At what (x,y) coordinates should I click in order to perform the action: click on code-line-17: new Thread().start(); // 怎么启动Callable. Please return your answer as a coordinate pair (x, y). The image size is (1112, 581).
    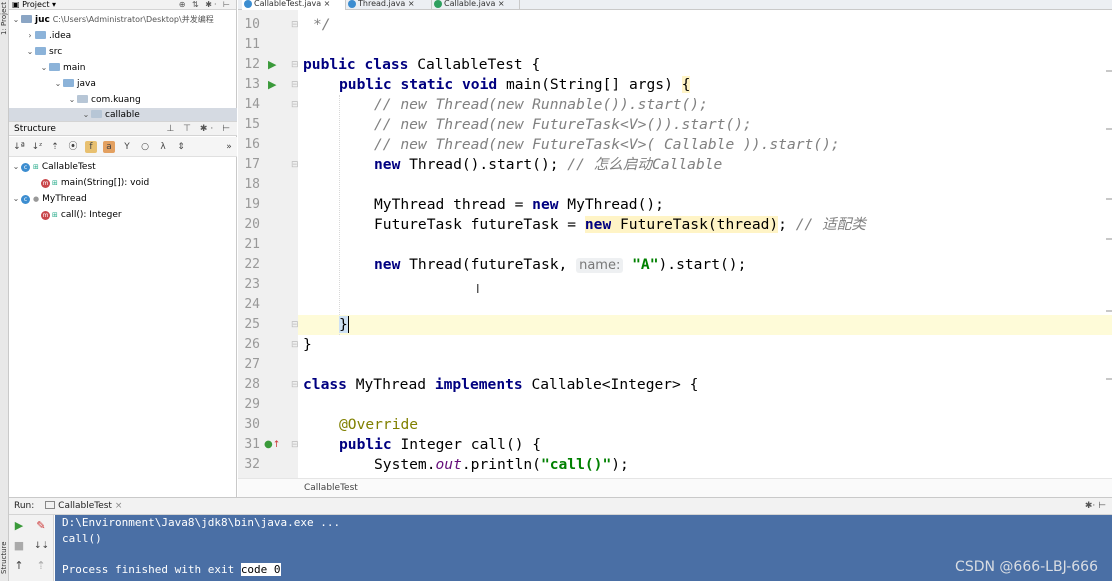
    Looking at the image, I should click on (548, 164).